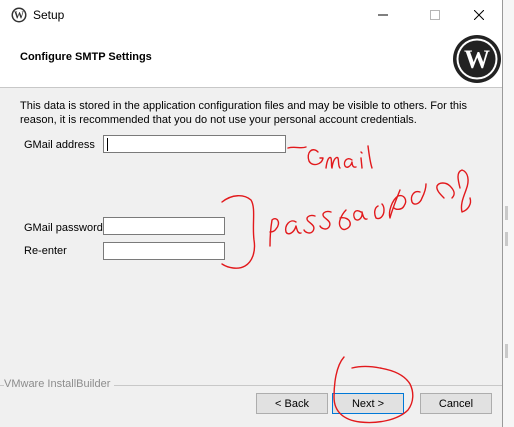  Describe the element at coordinates (49, 15) in the screenshot. I see `window-title: Setup` at that location.